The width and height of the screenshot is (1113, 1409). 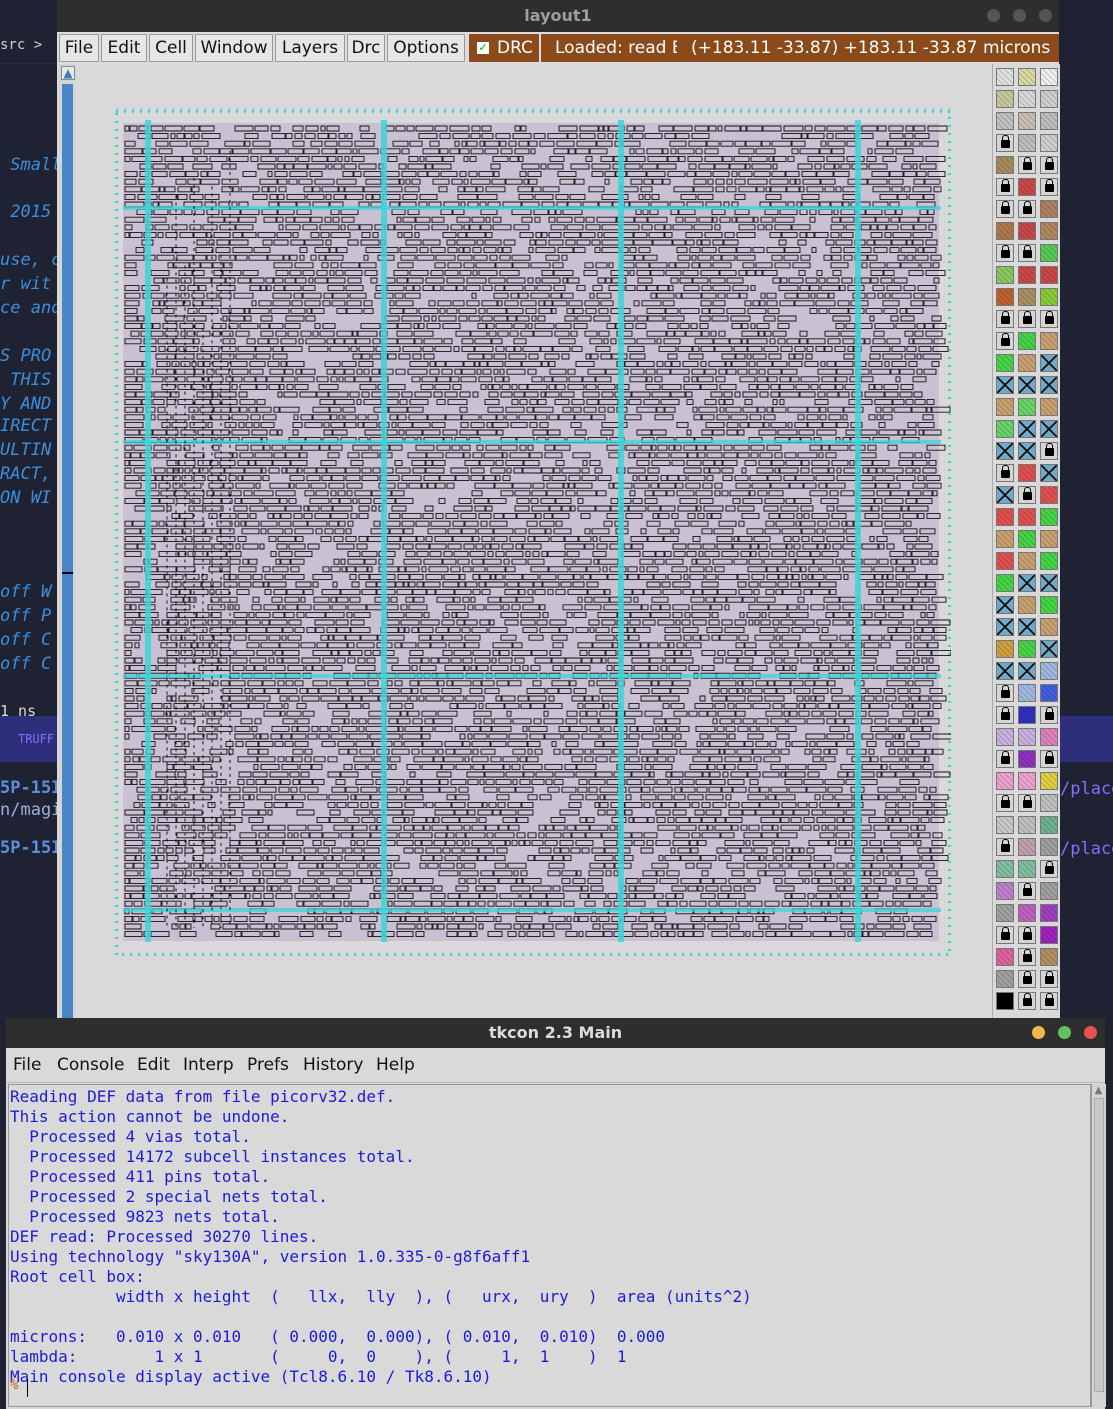 I want to click on tk-menu-help: Help, so click(x=395, y=1065).